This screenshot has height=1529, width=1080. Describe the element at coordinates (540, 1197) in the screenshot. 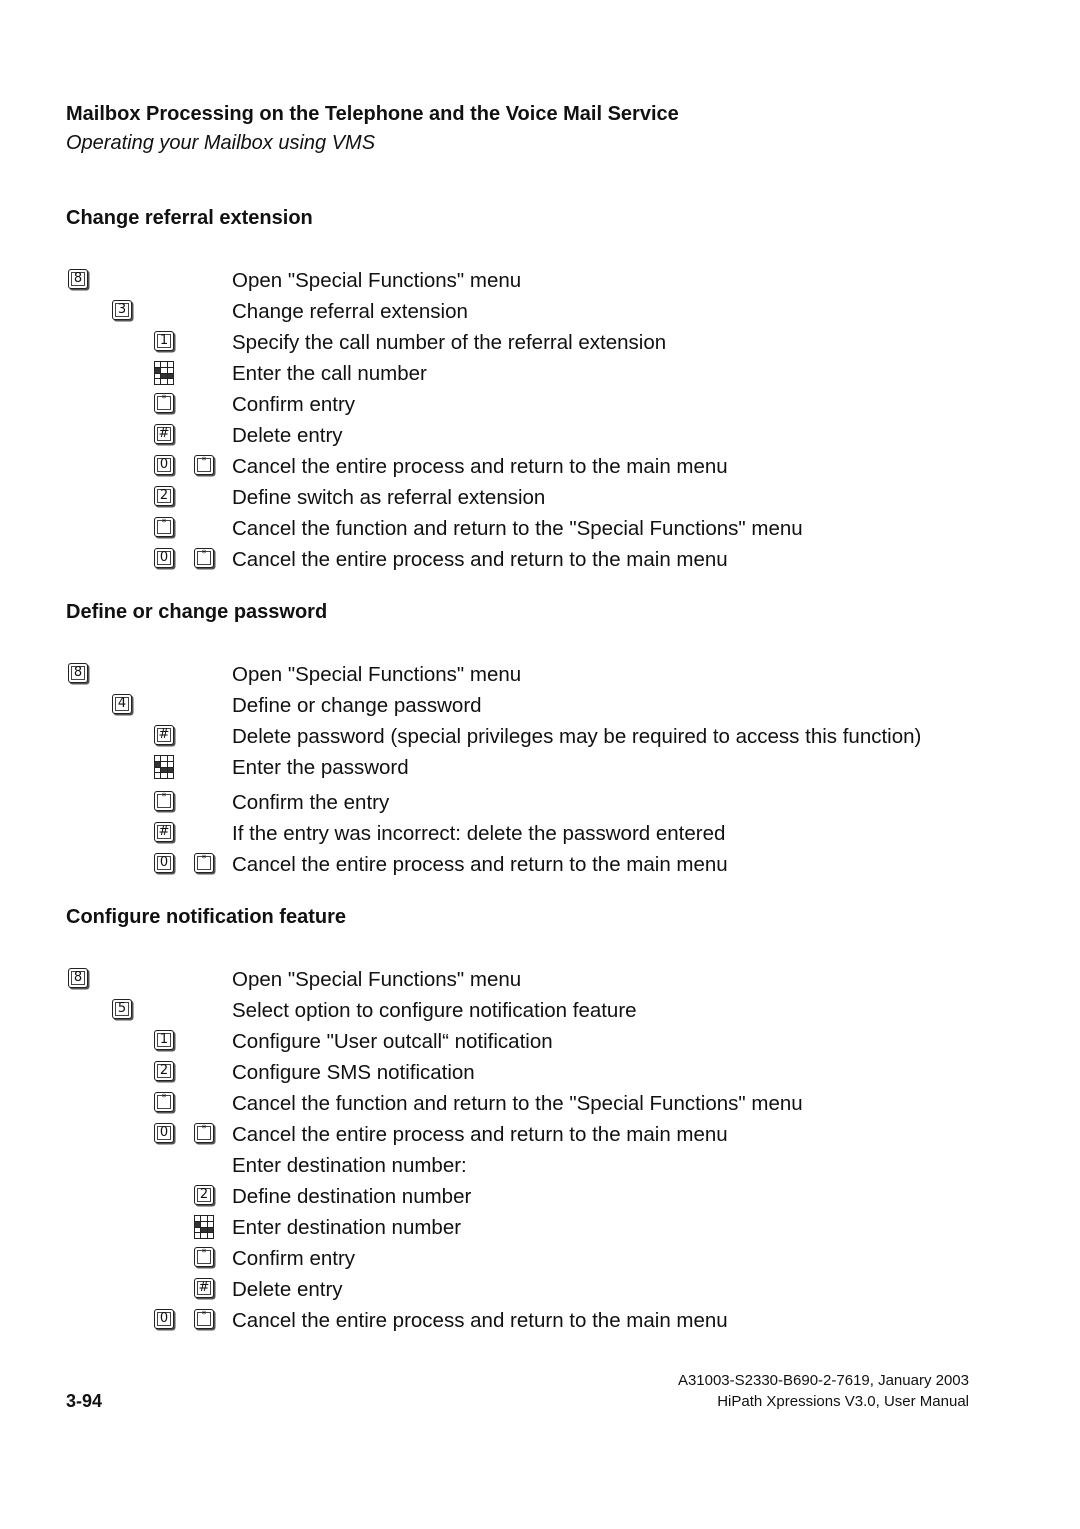

I see `step-row: 2 Define destination number` at that location.